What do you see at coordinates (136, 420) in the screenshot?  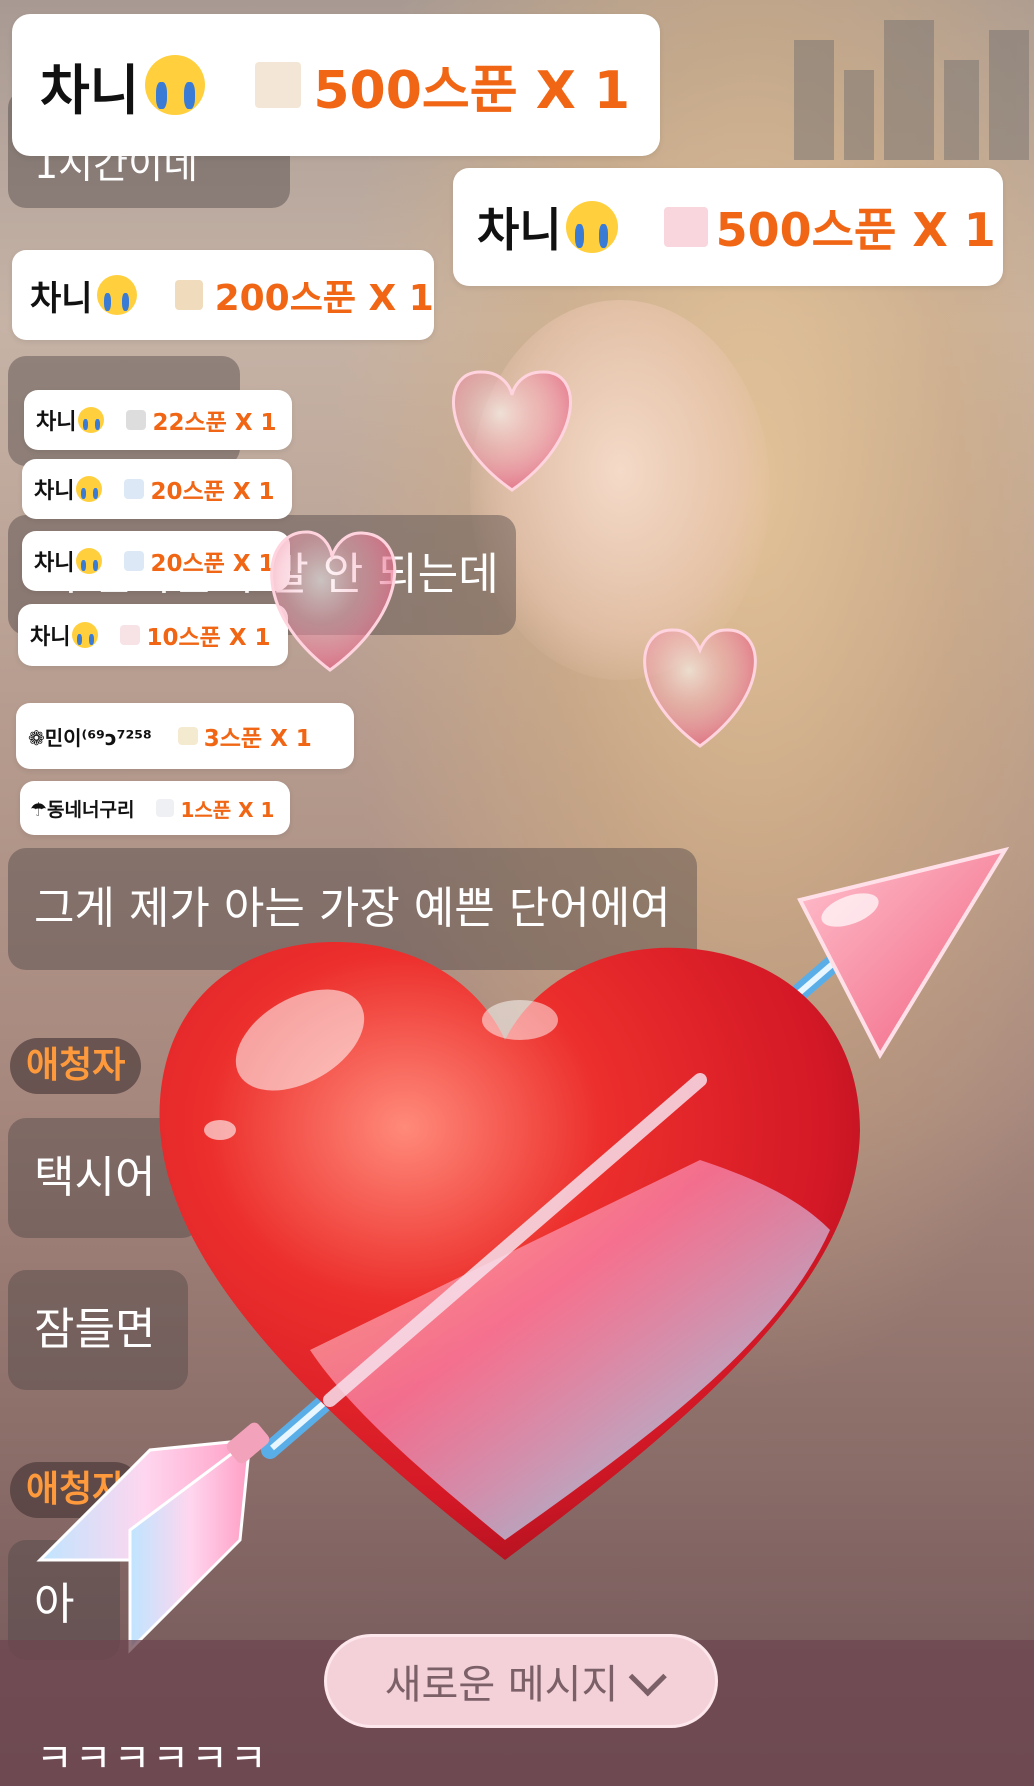 I see `cat-gift-icon` at bounding box center [136, 420].